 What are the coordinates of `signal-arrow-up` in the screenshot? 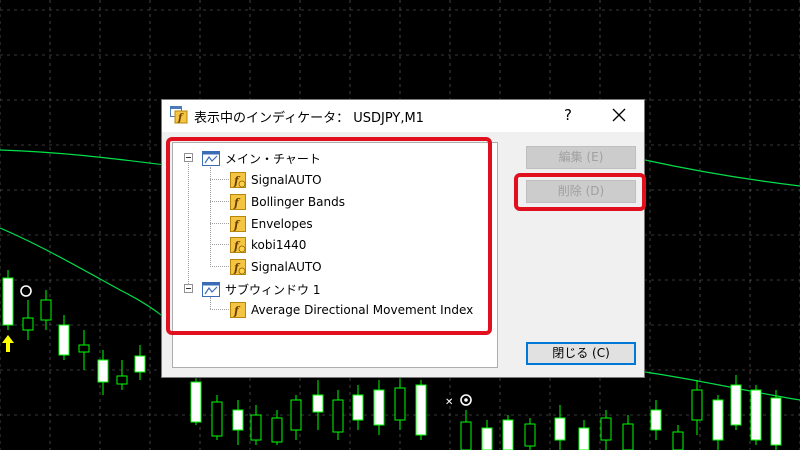 It's located at (8, 343).